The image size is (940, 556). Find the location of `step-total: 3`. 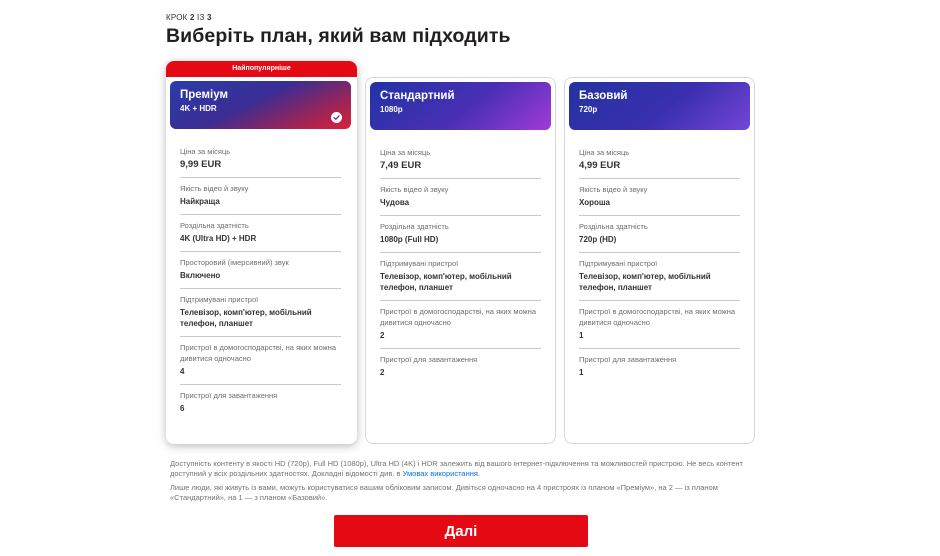

step-total: 3 is located at coordinates (209, 17).